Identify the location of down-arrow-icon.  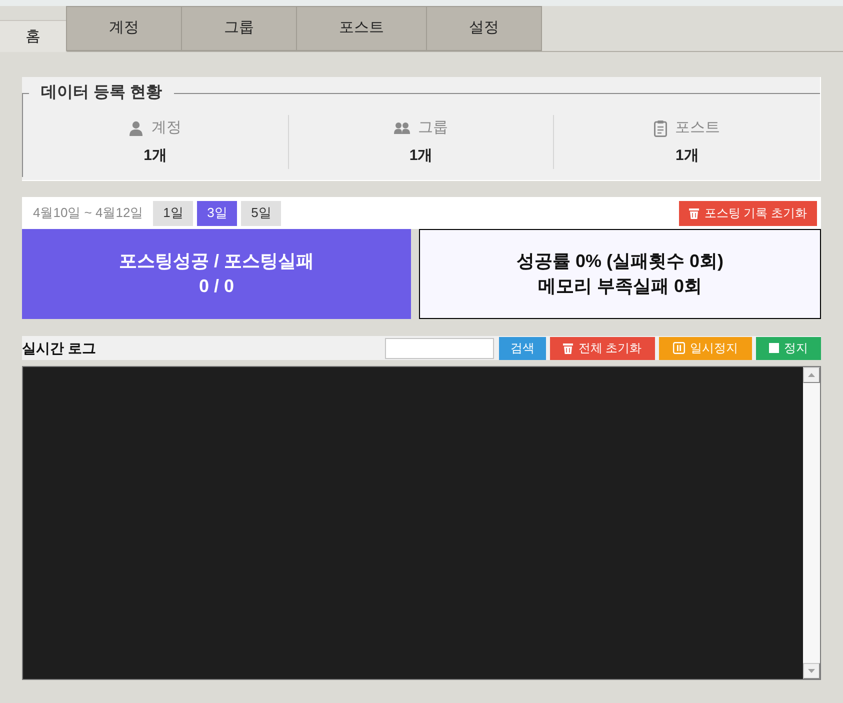
(811, 671).